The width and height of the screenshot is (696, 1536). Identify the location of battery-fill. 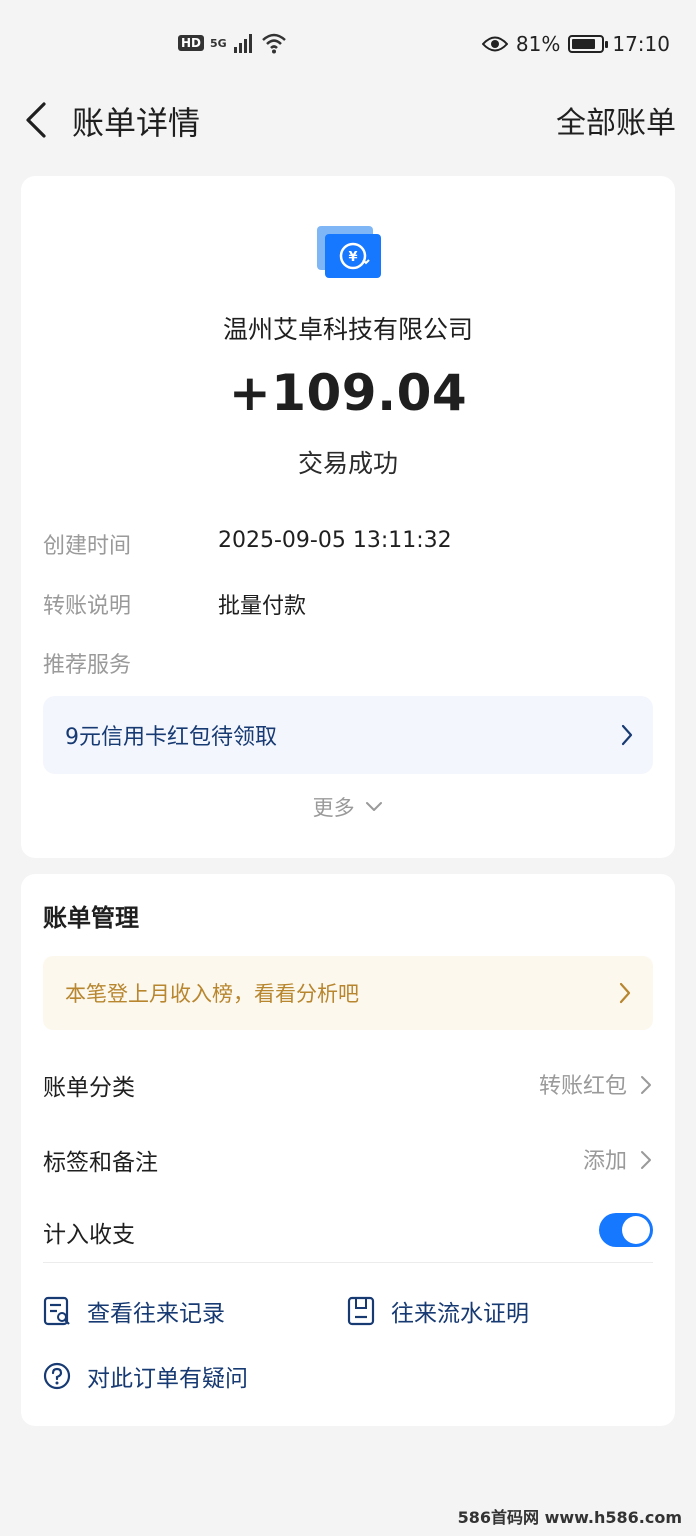
(584, 44).